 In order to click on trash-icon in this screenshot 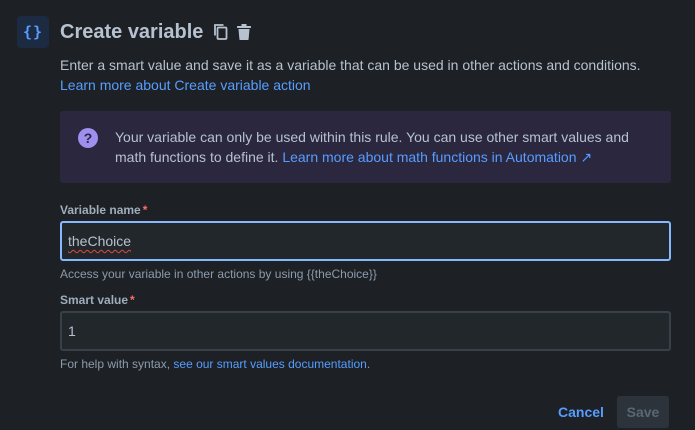, I will do `click(244, 32)`.